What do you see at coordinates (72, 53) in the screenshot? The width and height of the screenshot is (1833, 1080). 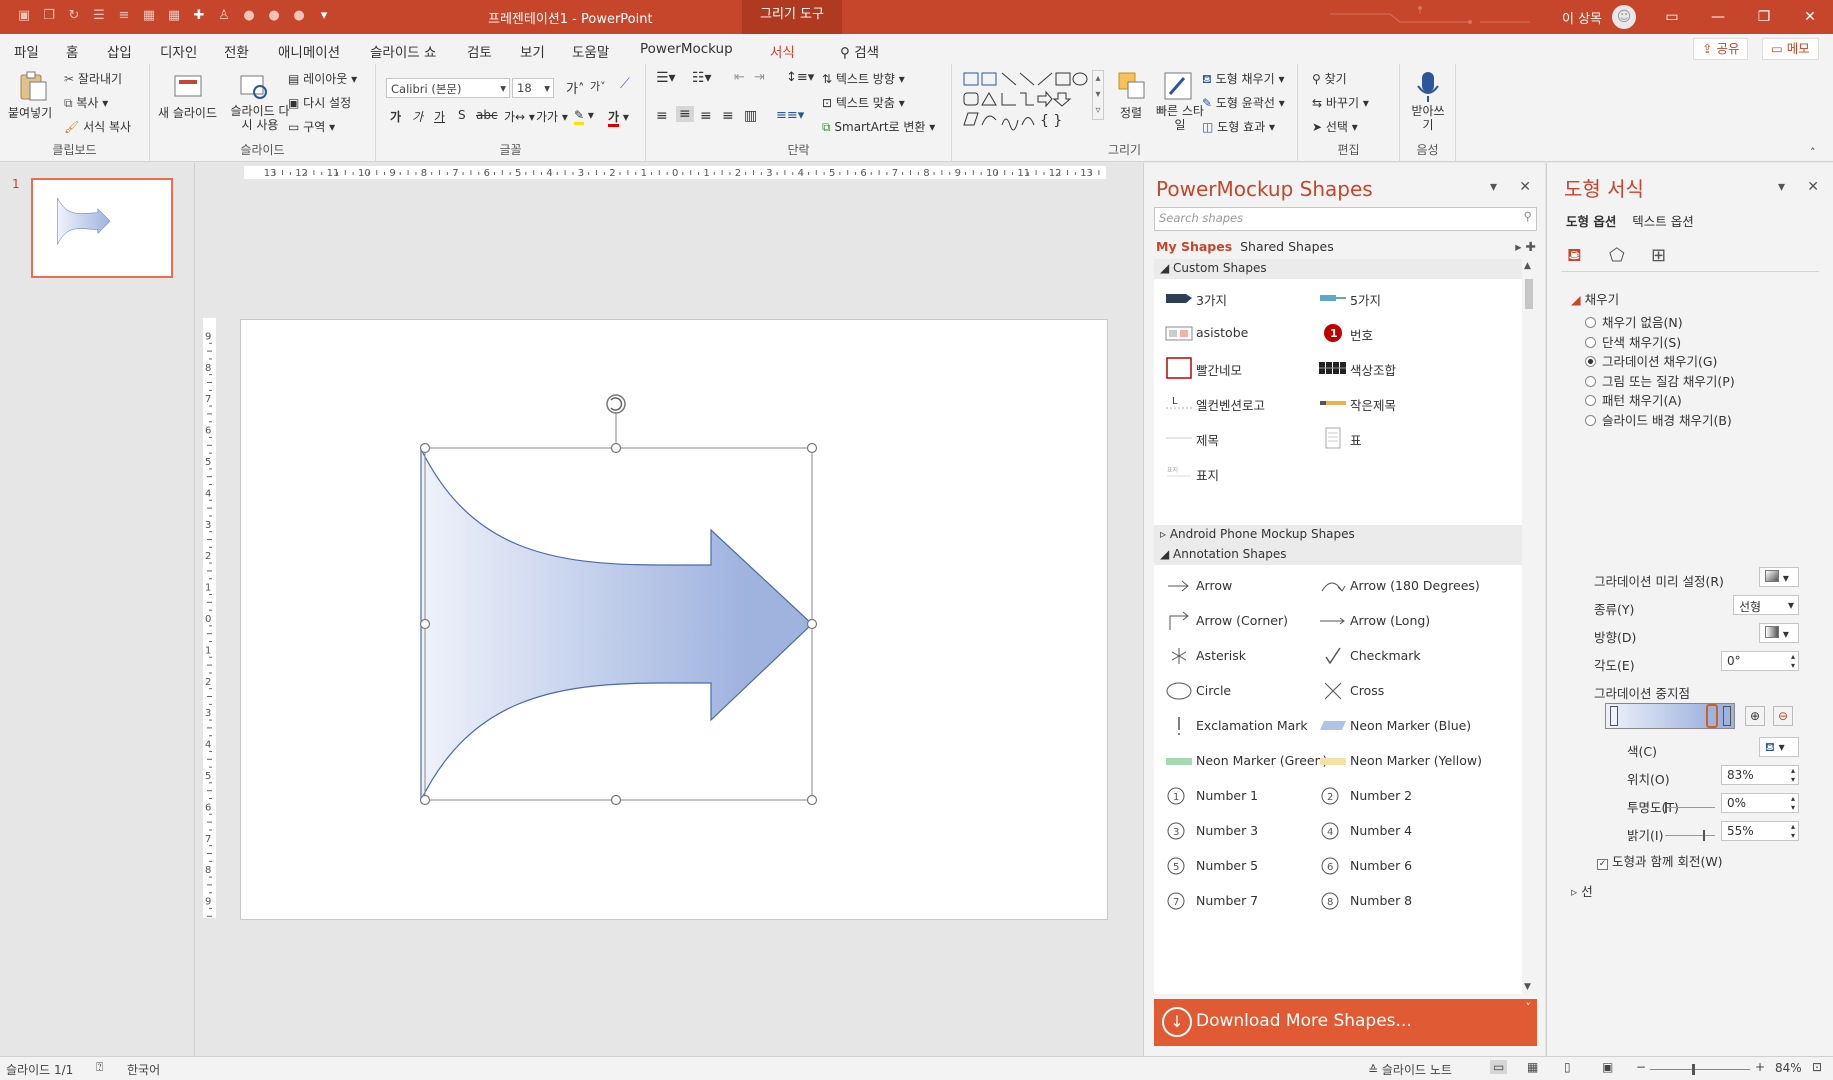 I see `tab-home: 홈` at bounding box center [72, 53].